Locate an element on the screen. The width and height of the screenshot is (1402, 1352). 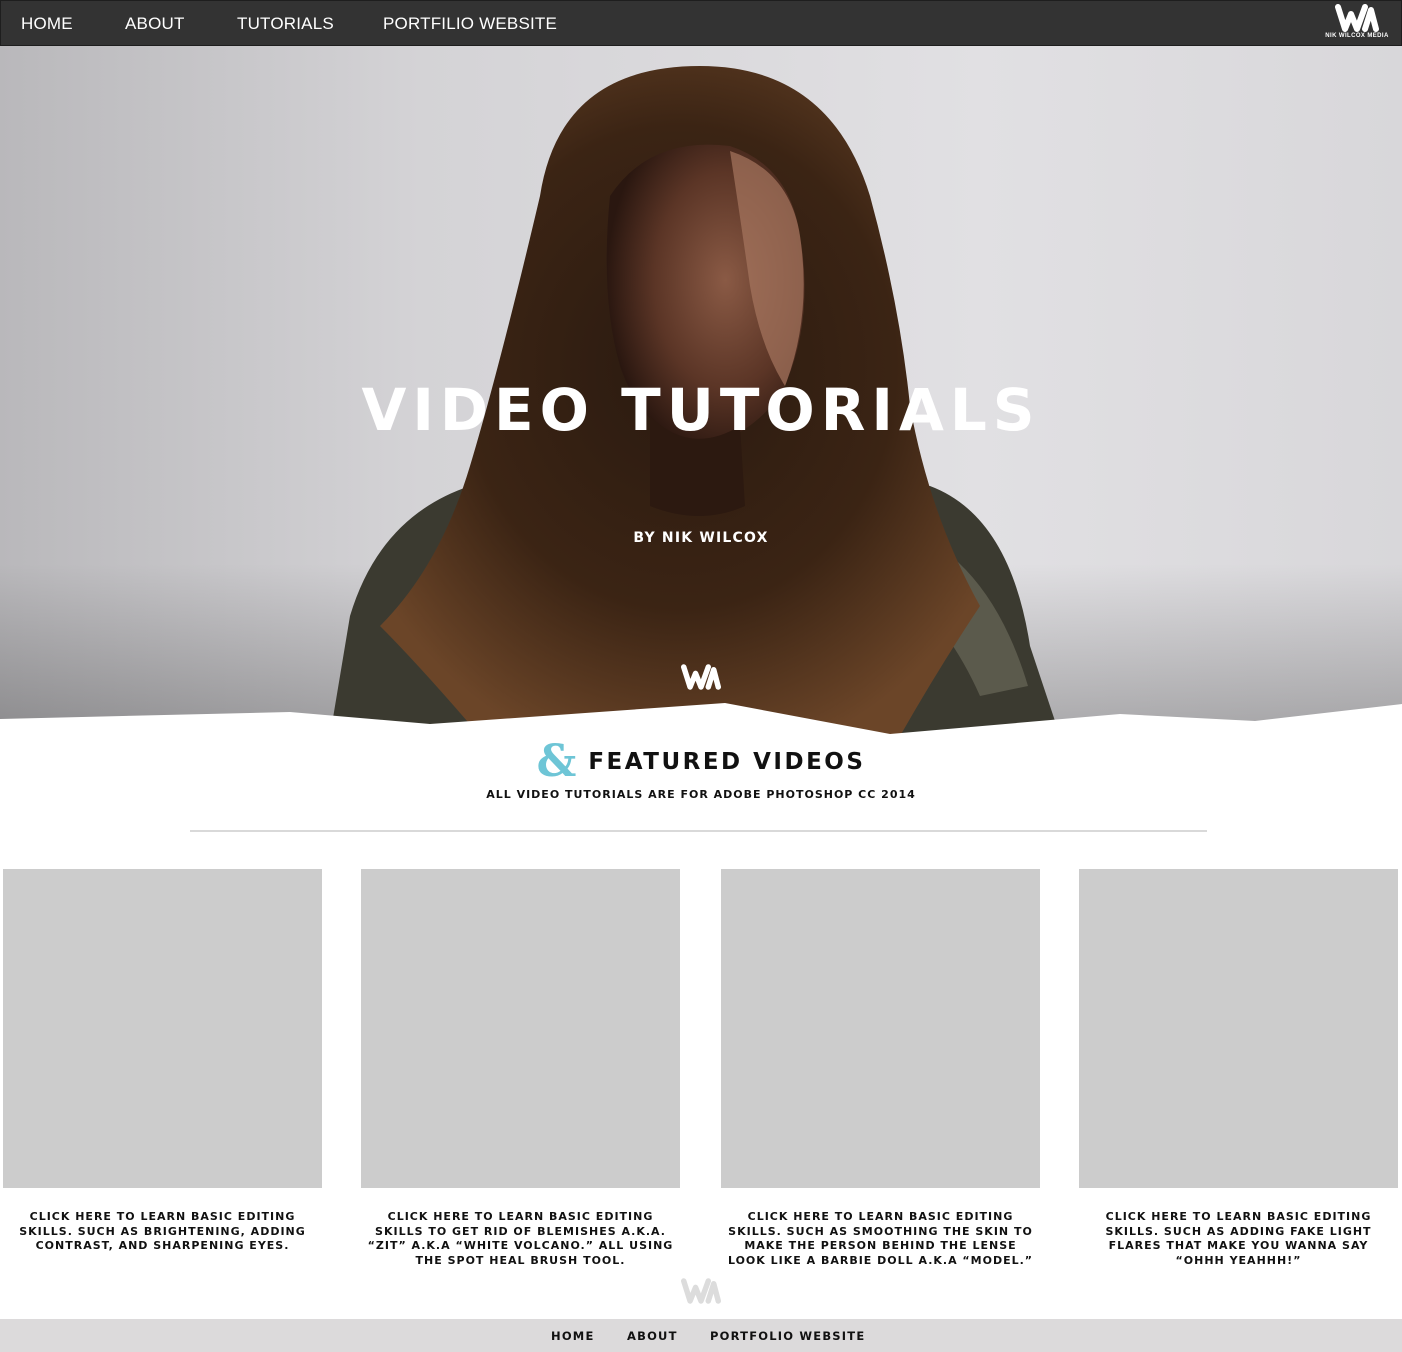
brand-logo: NIK WILCOX MEDIA is located at coordinates (1357, 24).